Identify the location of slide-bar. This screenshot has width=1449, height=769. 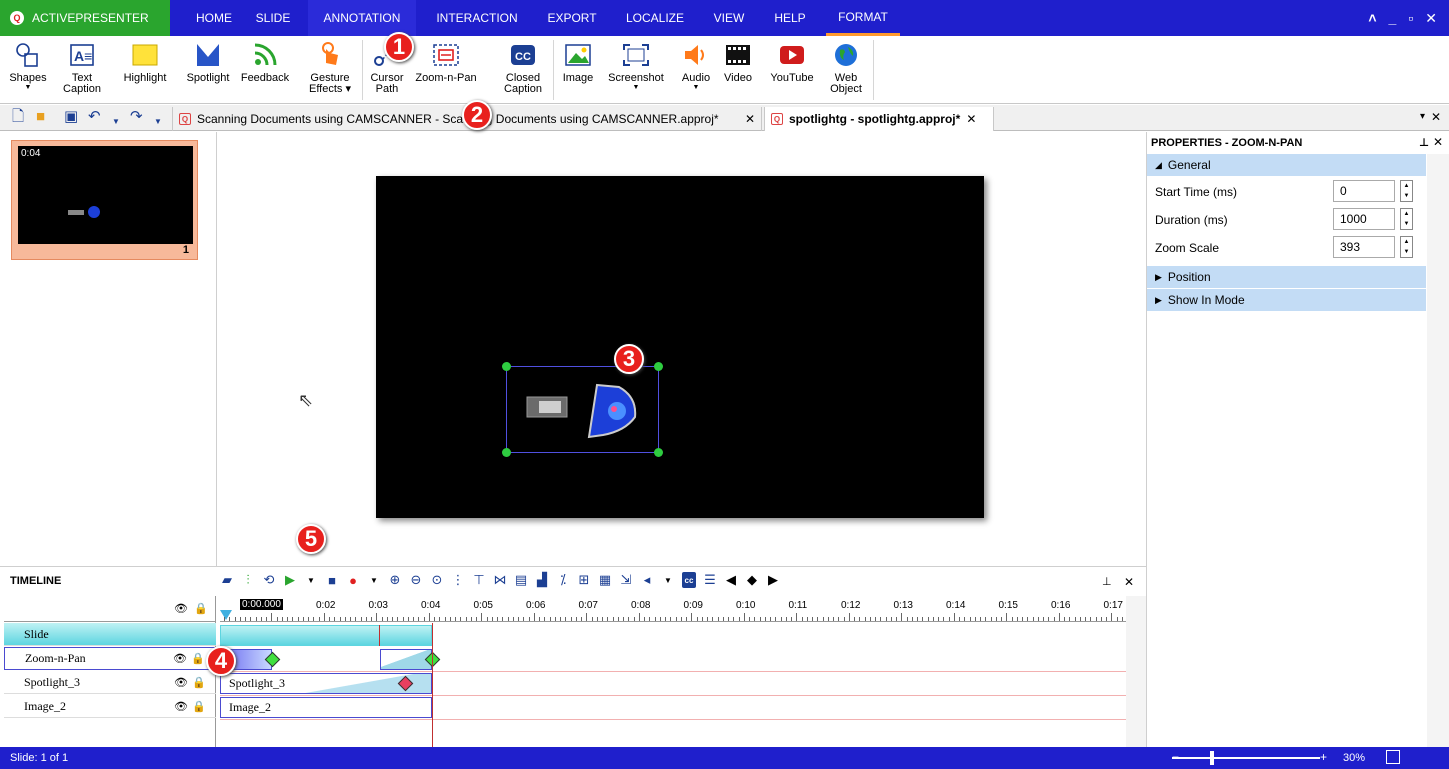
(326, 635).